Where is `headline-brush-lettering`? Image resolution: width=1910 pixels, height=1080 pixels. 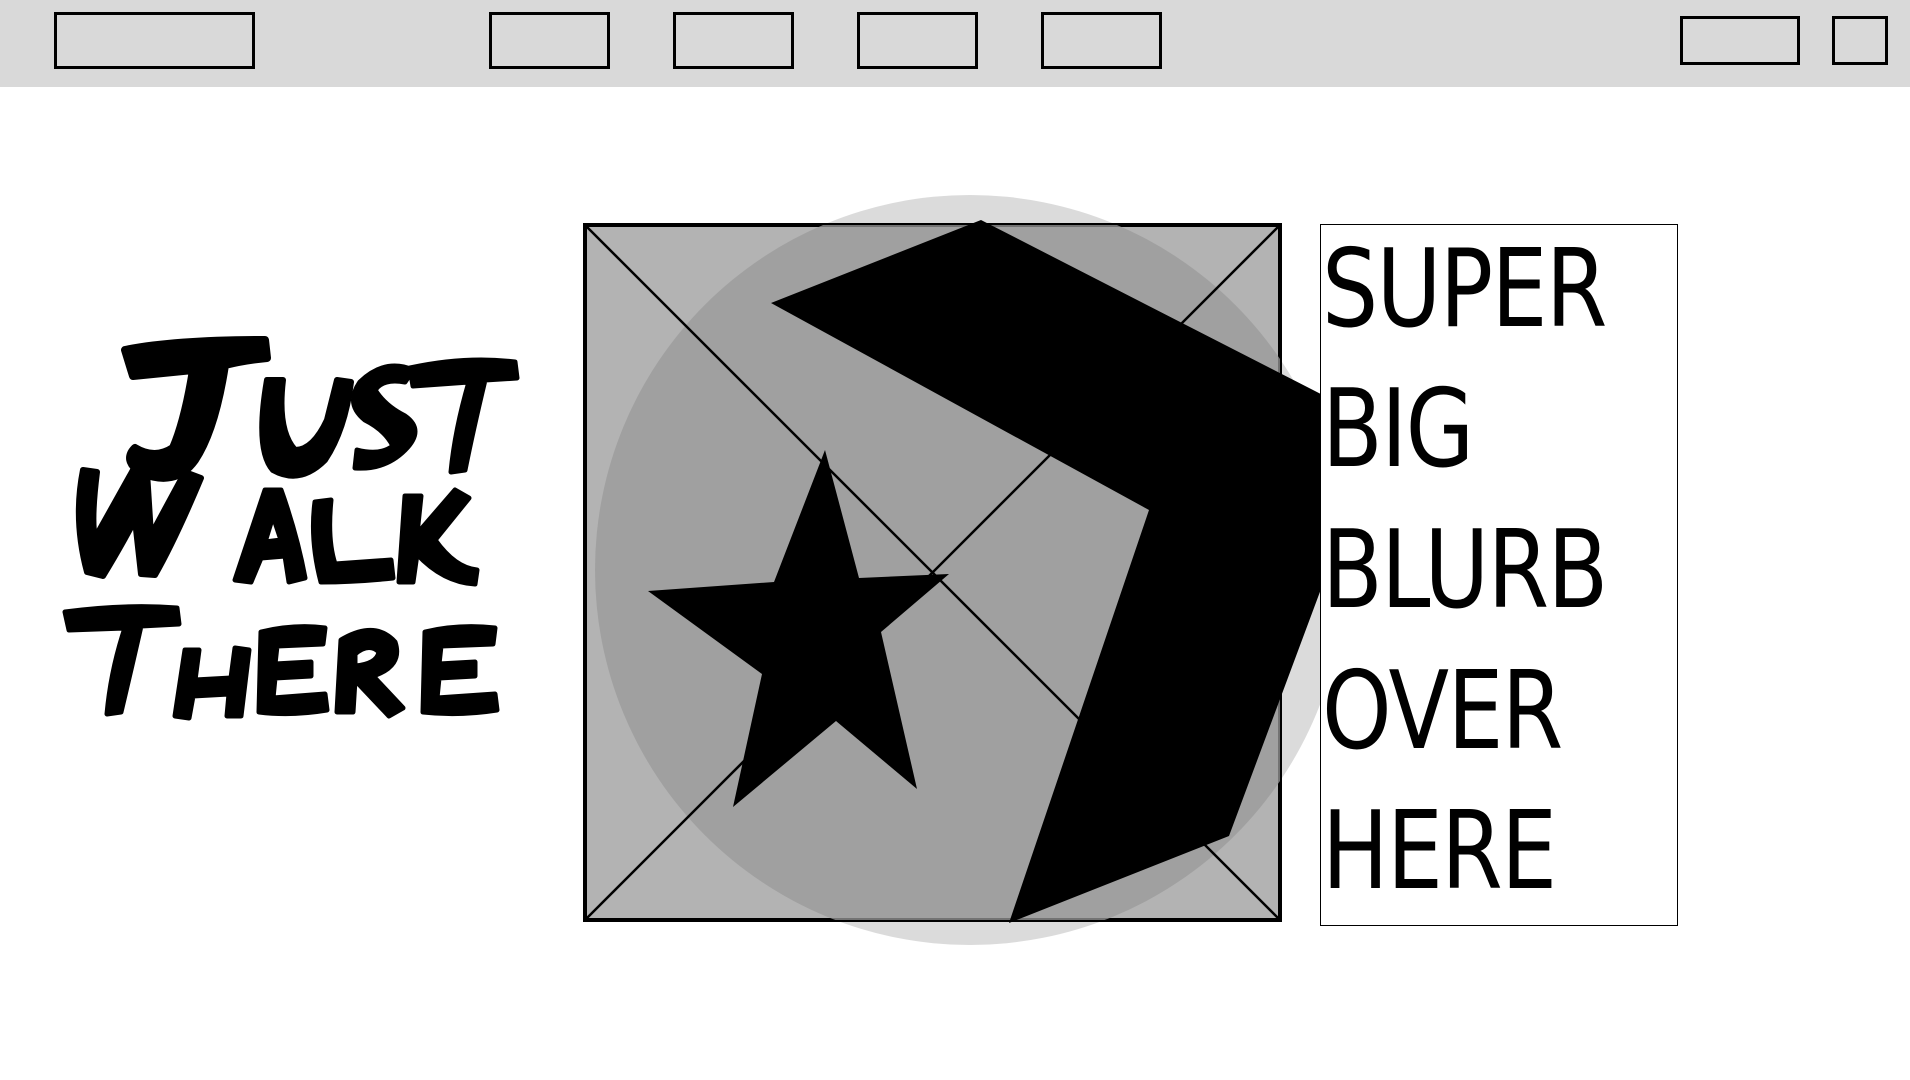 headline-brush-lettering is located at coordinates (291, 528).